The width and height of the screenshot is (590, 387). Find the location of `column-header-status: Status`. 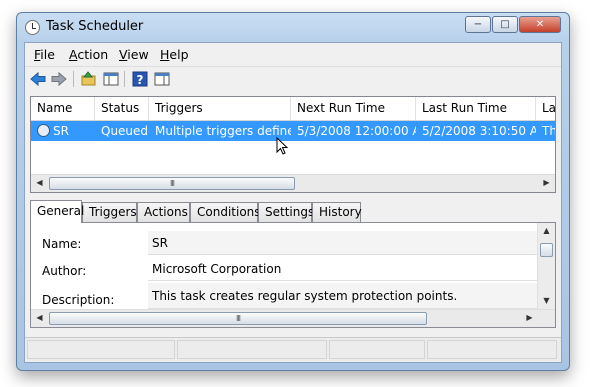

column-header-status: Status is located at coordinates (122, 108).